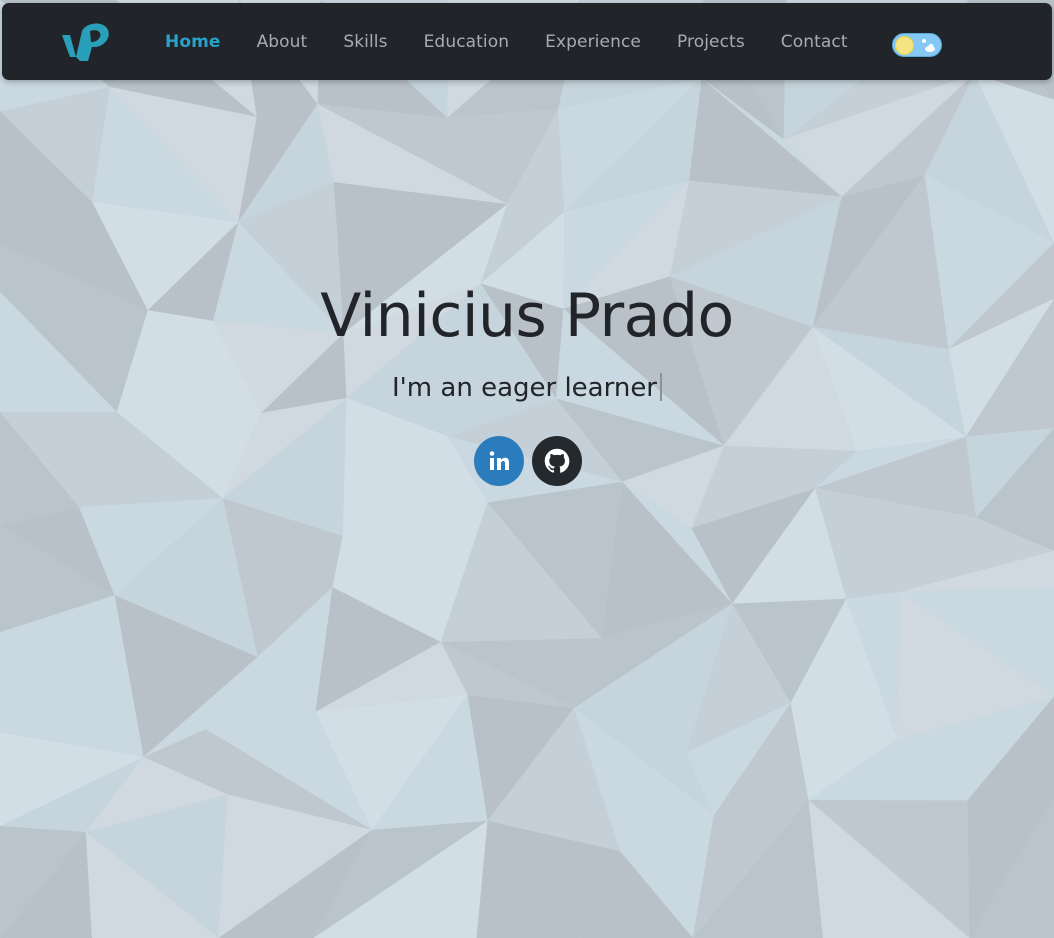 This screenshot has width=1054, height=938. What do you see at coordinates (524, 388) in the screenshot?
I see `hero-tagline: I'm an eager learner` at bounding box center [524, 388].